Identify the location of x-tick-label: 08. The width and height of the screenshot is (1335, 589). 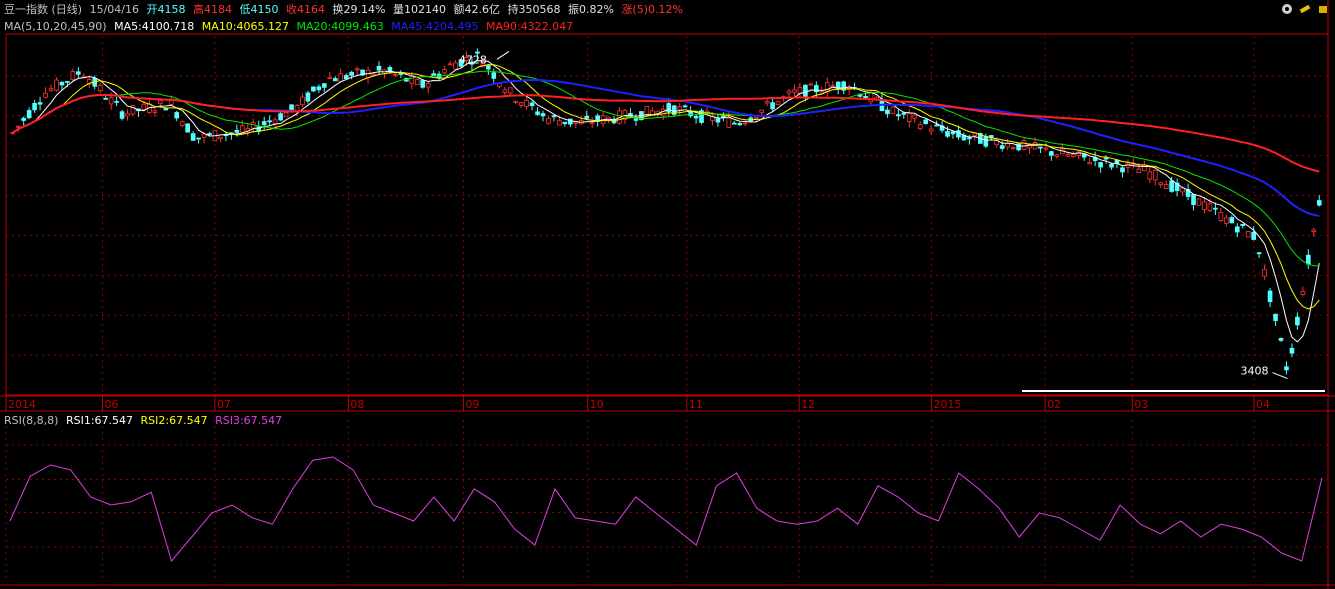
(357, 404).